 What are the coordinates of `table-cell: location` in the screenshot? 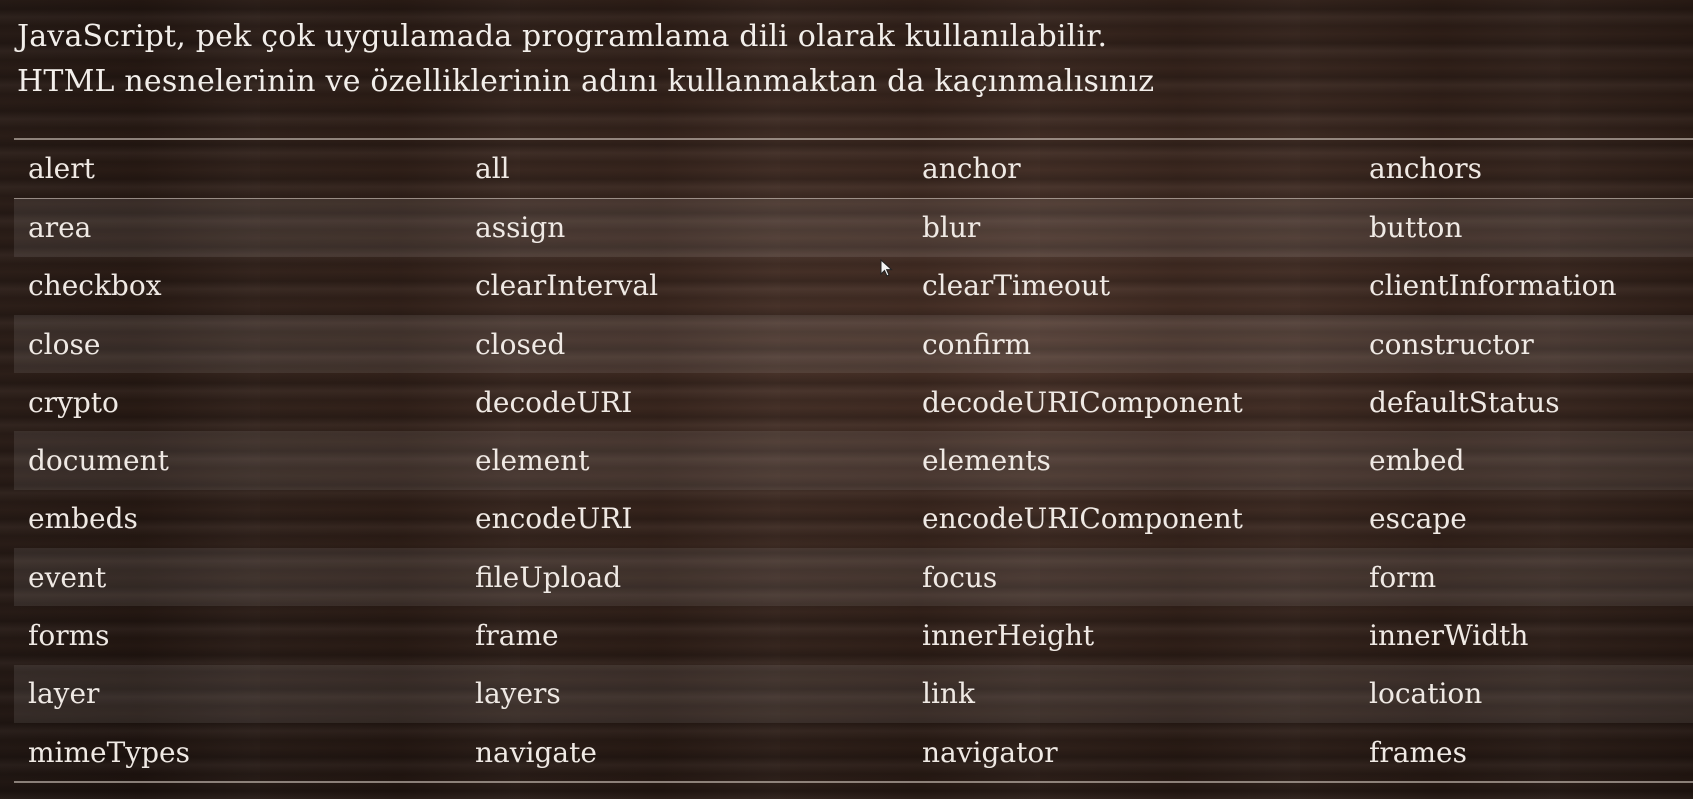 It's located at (1426, 694).